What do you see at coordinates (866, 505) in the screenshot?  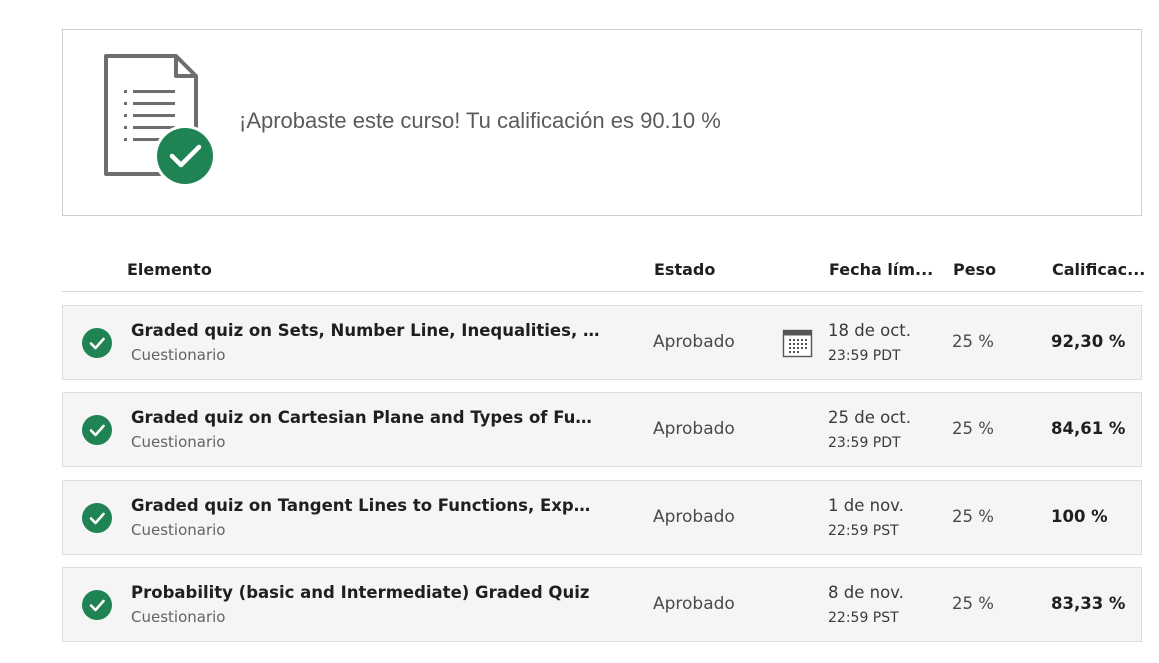 I see `due-date: 1 de nov.` at bounding box center [866, 505].